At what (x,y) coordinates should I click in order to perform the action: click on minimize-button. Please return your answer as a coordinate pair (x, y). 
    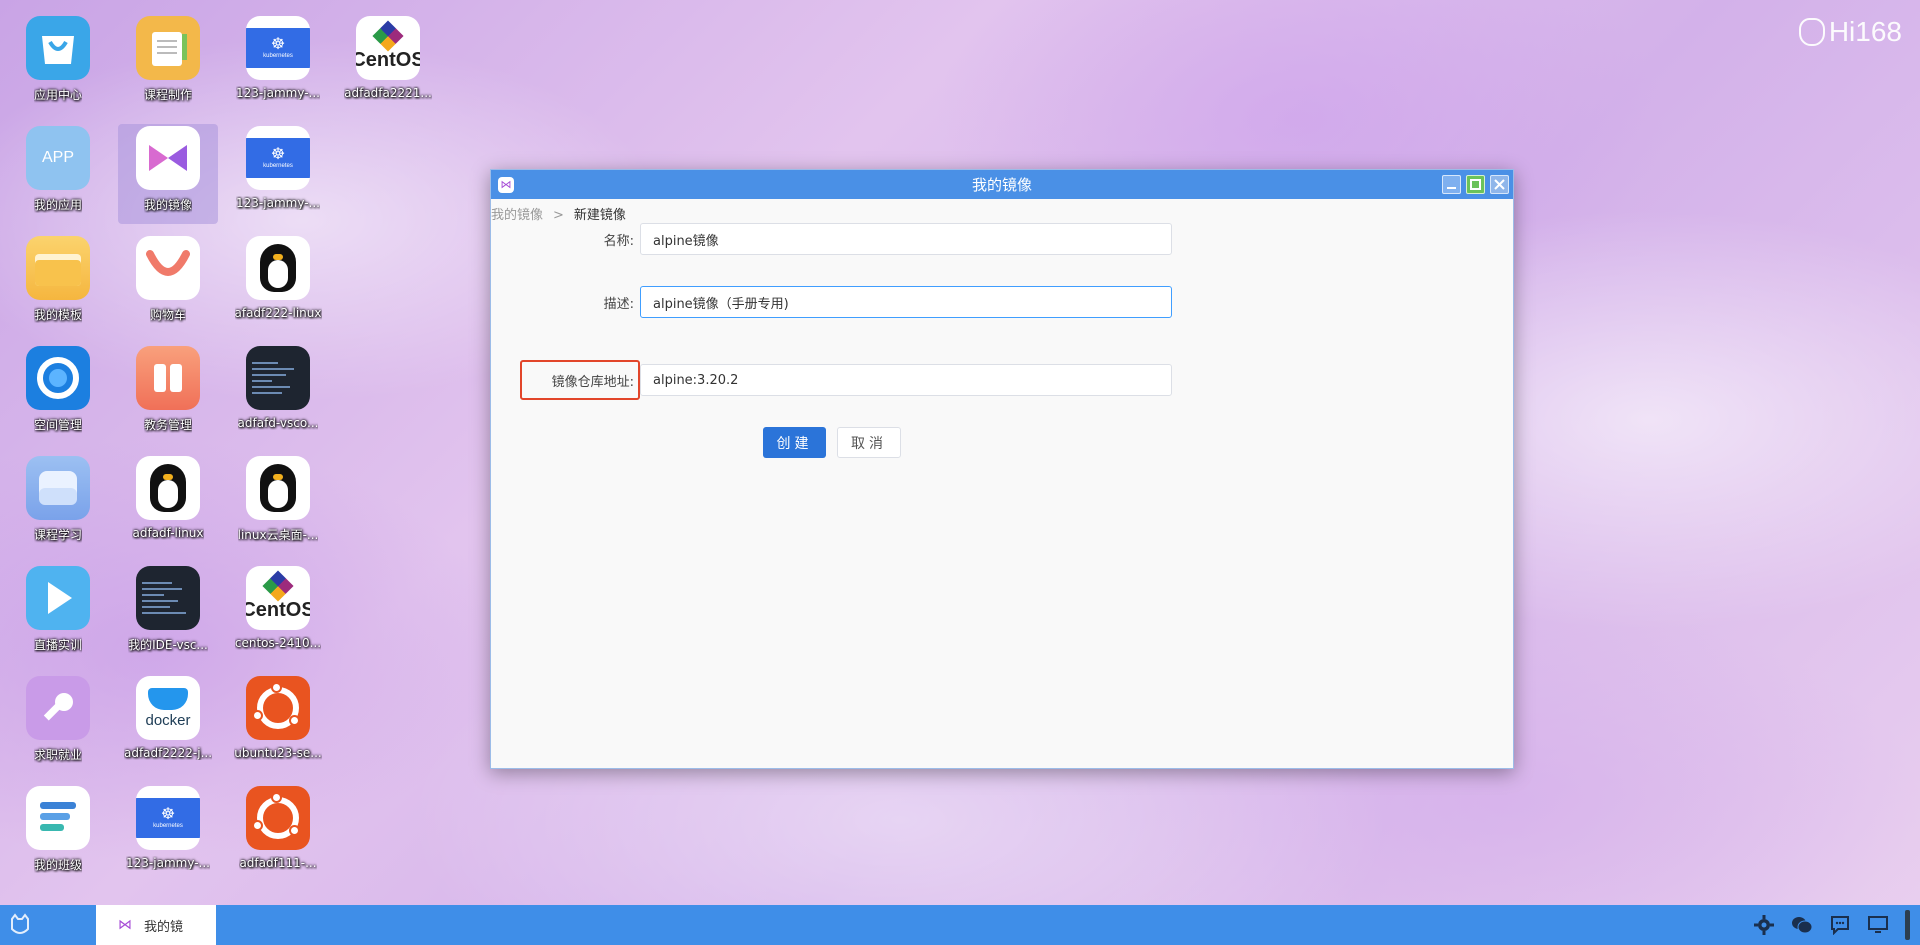
    Looking at the image, I should click on (1451, 184).